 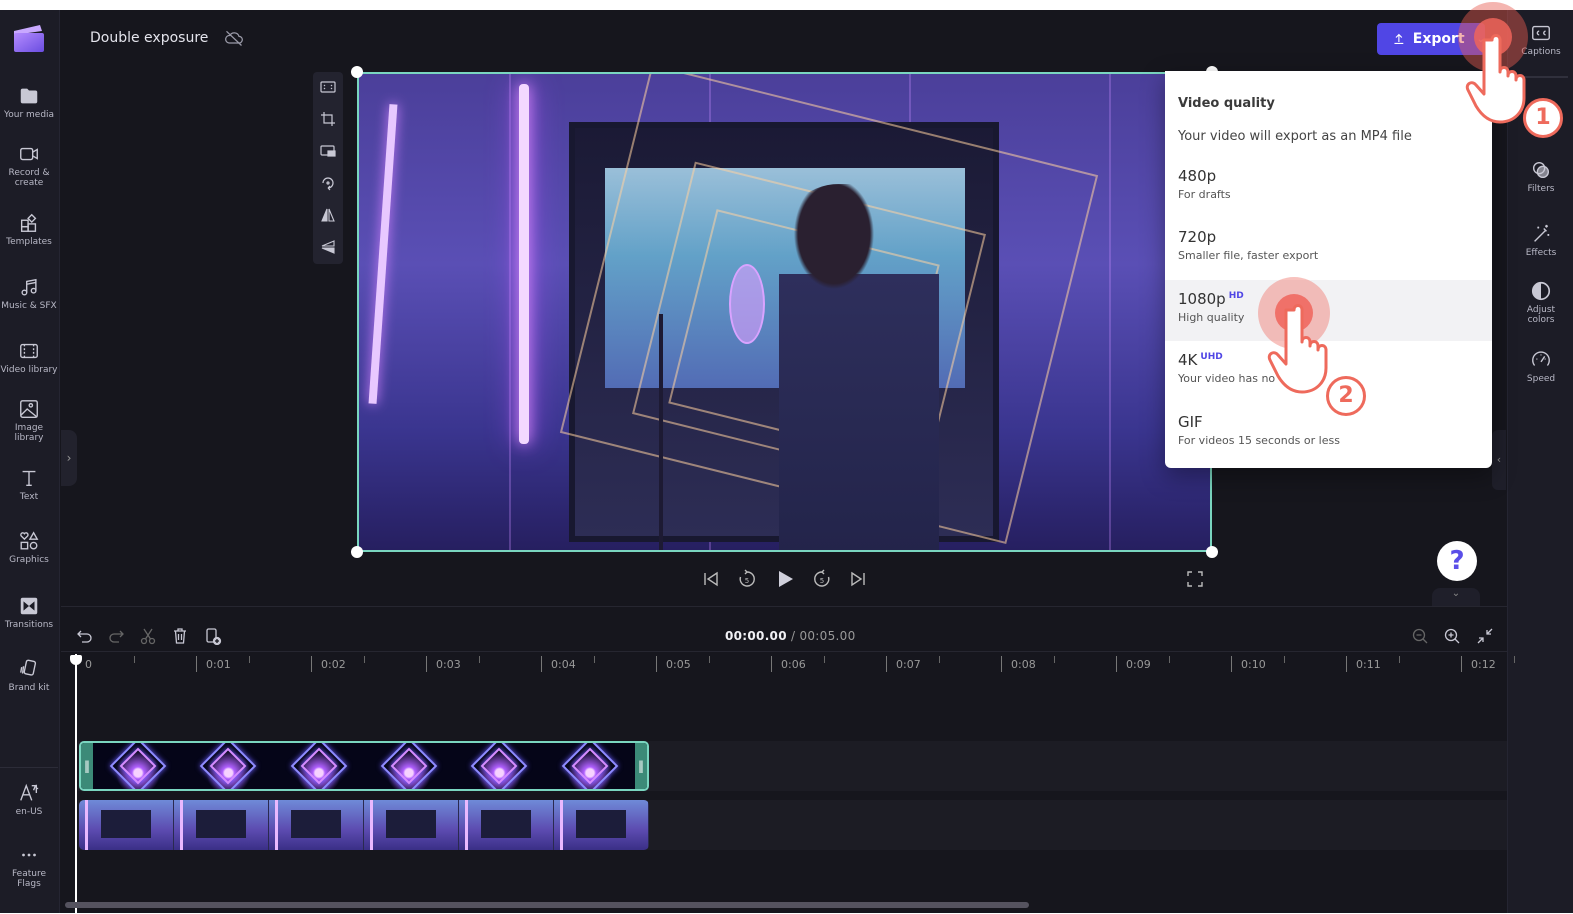 I want to click on sidebar-item-language: en-US, so click(x=29, y=799).